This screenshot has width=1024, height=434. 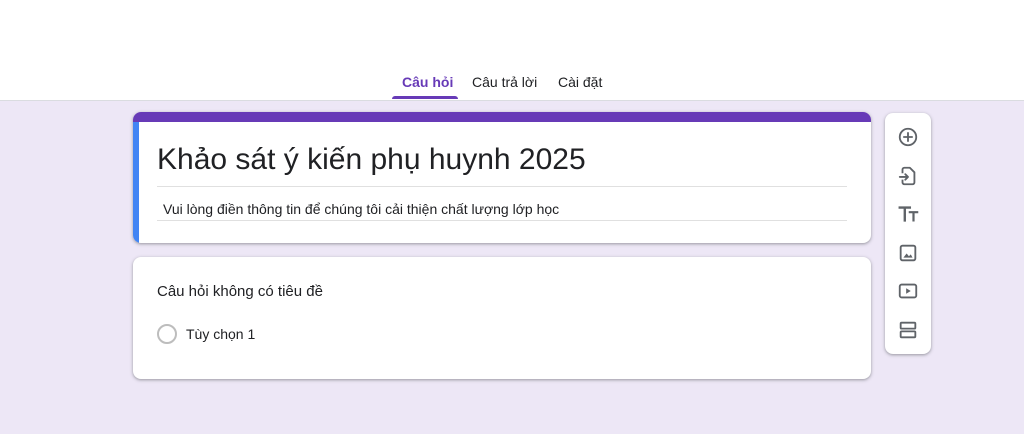 I want to click on tab-bar: Câu hỏi Câu trả lời Cài đặt, so click(x=512, y=83).